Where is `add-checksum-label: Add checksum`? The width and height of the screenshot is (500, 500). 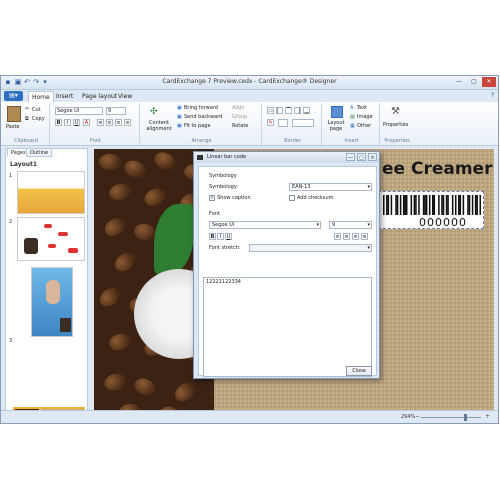
add-checksum-label: Add checksum is located at coordinates (315, 198).